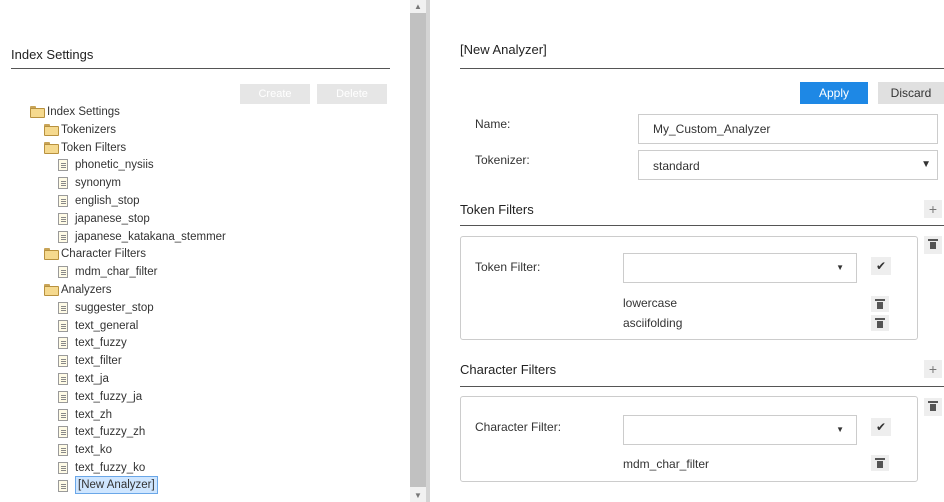  I want to click on tree-item-label: Character Filters, so click(103, 254).